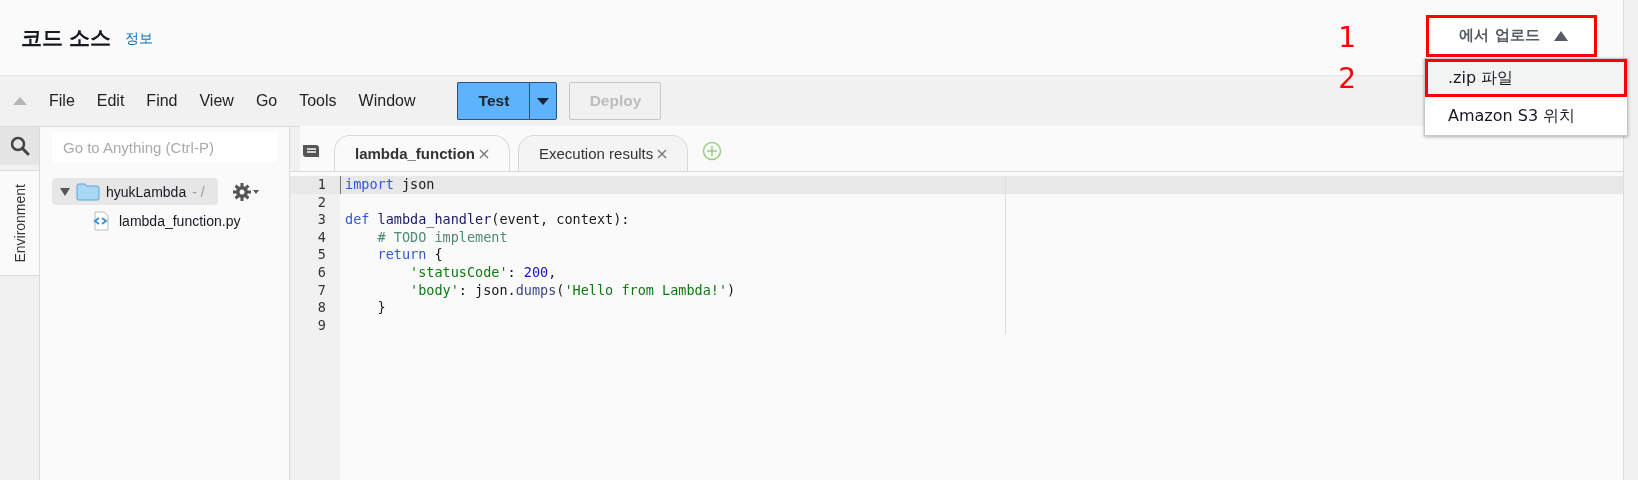 The image size is (1638, 480). Describe the element at coordinates (222, 101) in the screenshot. I see `menu-item: View` at that location.